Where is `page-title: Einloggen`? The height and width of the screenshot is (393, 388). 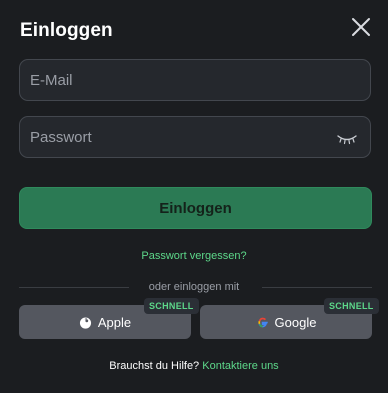 page-title: Einloggen is located at coordinates (66, 30).